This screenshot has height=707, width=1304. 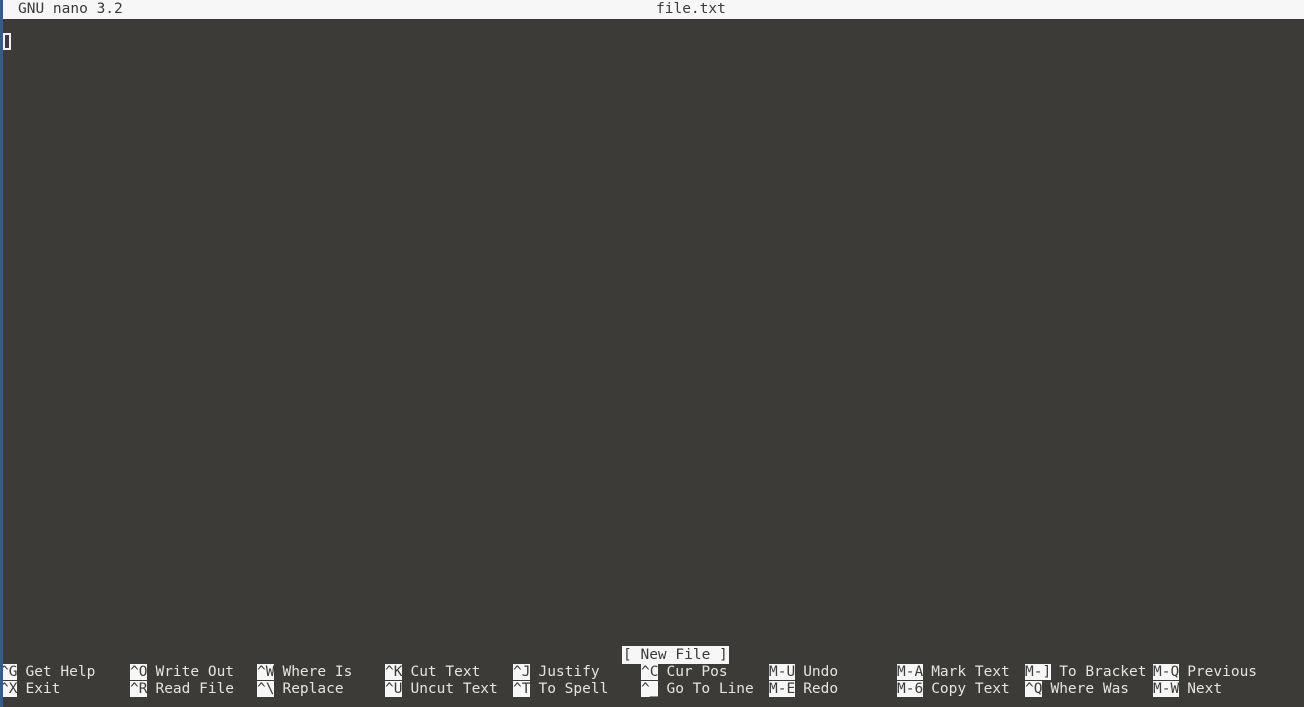 What do you see at coordinates (70, 9) in the screenshot?
I see `nano-version-label: GNU nano 3.2` at bounding box center [70, 9].